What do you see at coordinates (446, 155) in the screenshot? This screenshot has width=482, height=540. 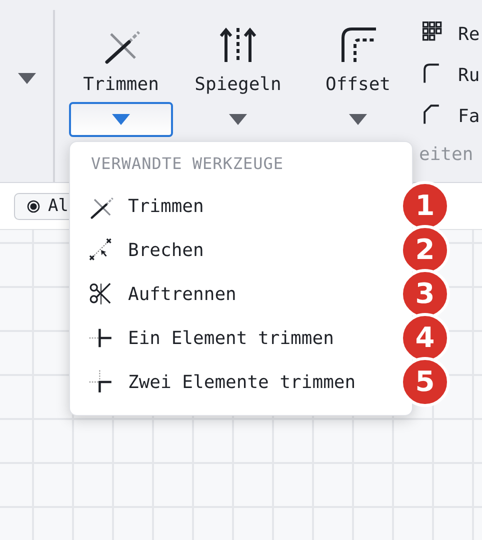 I see `group-label: eiten` at bounding box center [446, 155].